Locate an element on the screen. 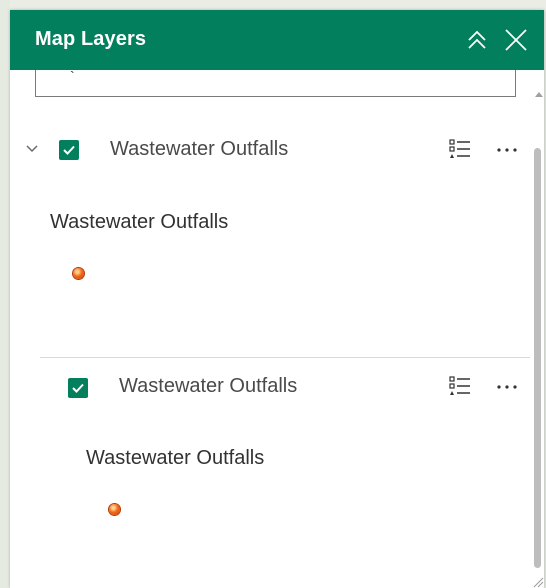 The width and height of the screenshot is (546, 588). double-chevron-up-icon is located at coordinates (477, 39).